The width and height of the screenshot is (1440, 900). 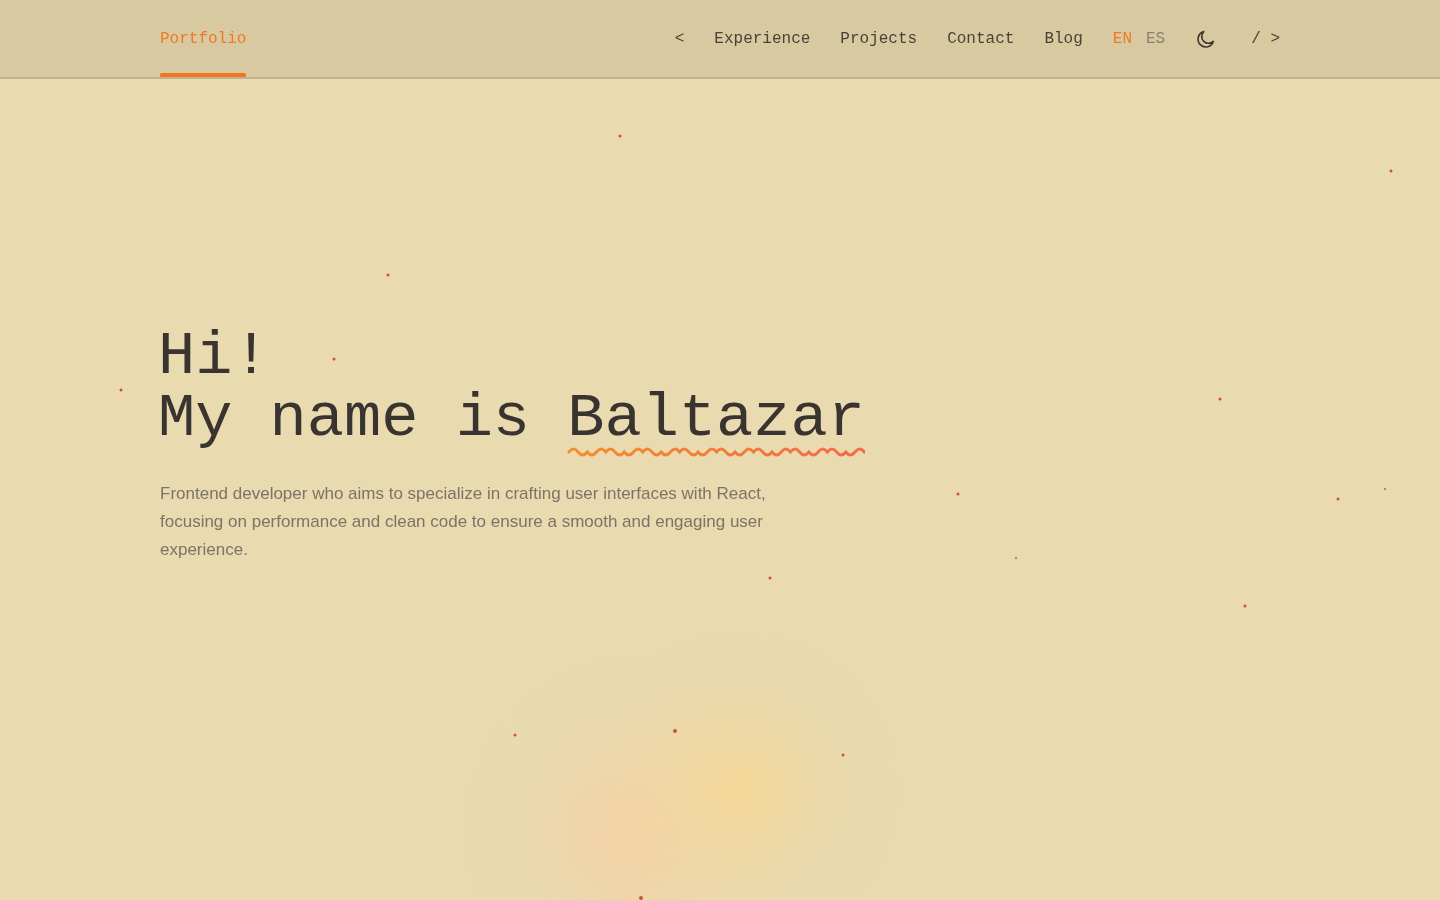 What do you see at coordinates (679, 38) in the screenshot?
I see `bracket-text: <` at bounding box center [679, 38].